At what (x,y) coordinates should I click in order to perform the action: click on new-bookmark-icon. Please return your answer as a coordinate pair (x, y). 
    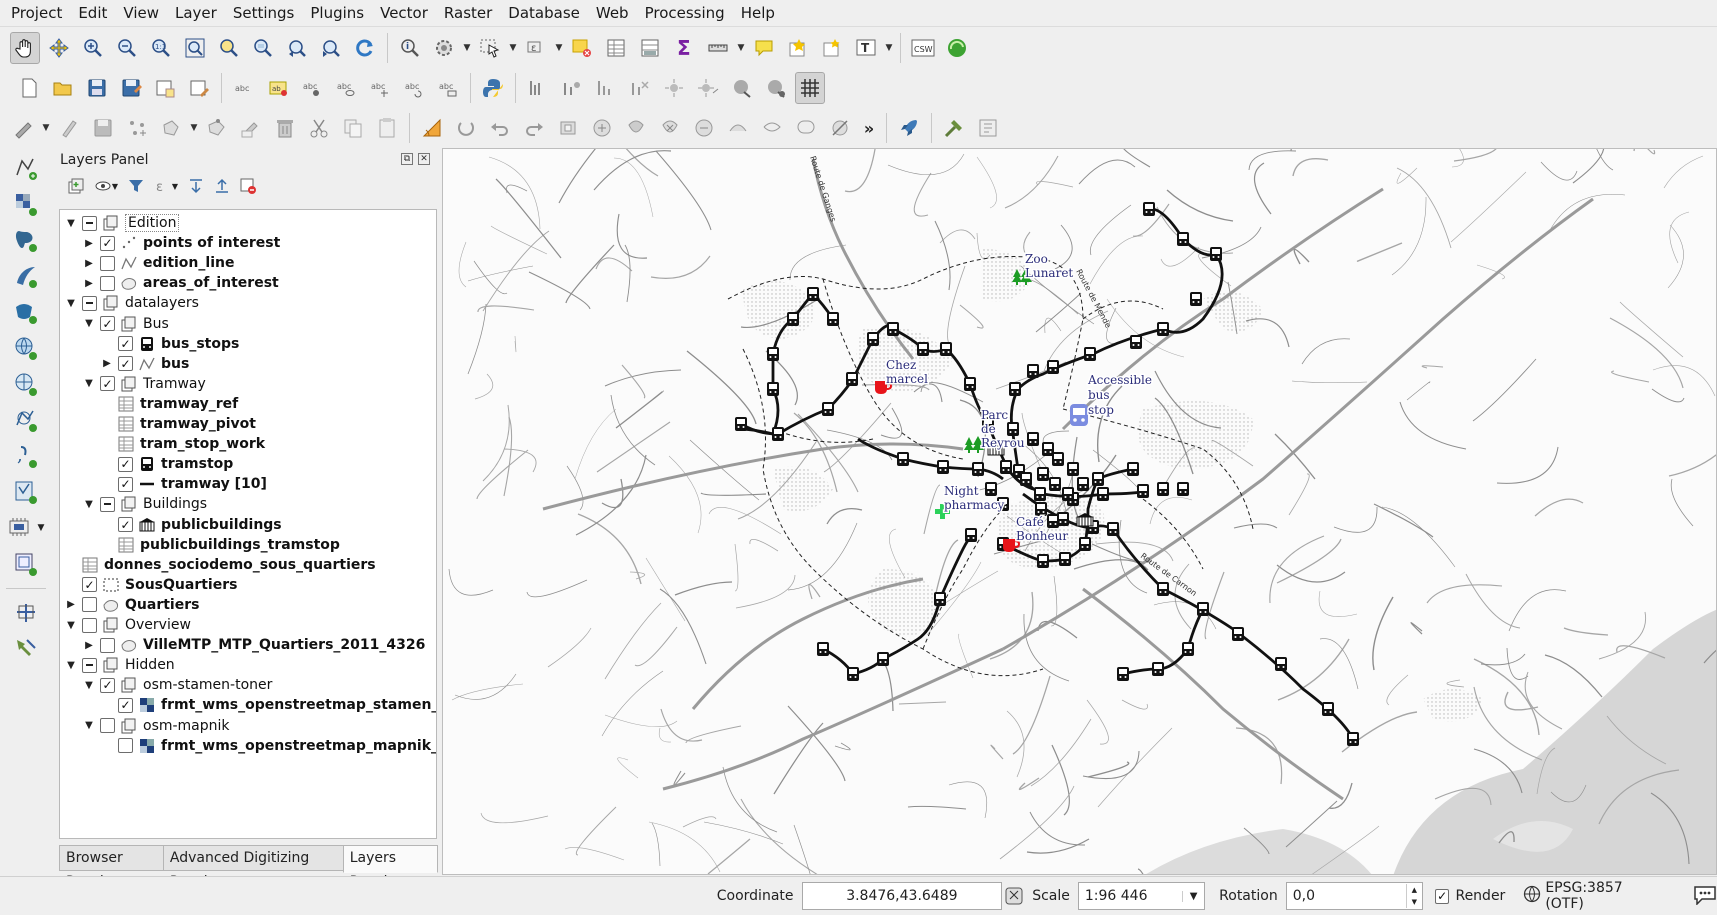
    Looking at the image, I should click on (798, 48).